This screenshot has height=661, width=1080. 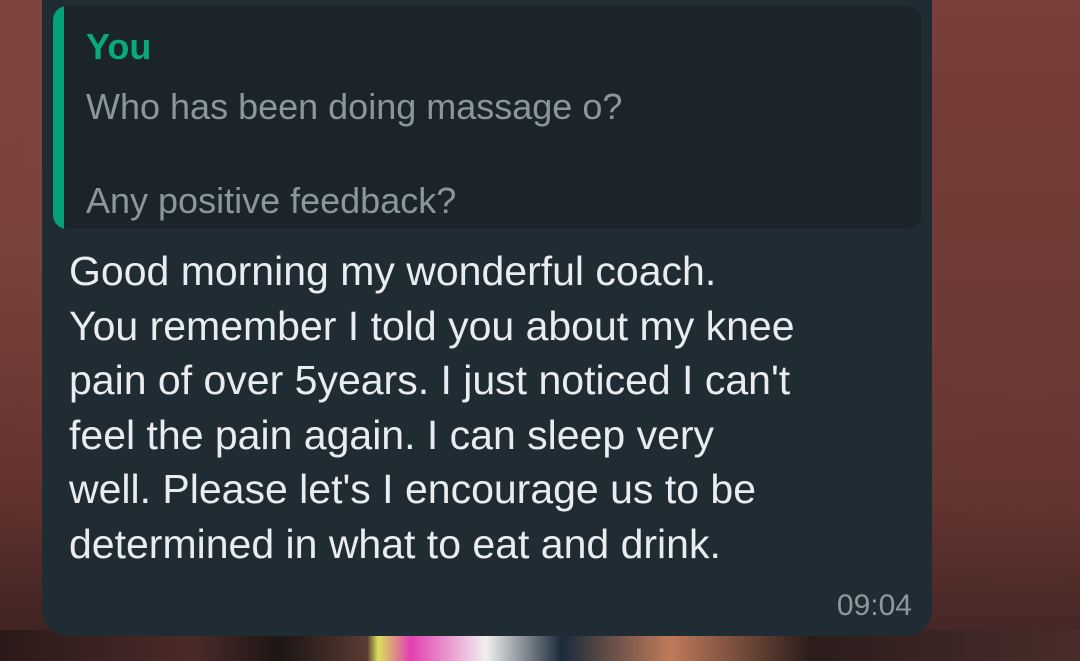 I want to click on message-timestamp: 09:04, so click(x=874, y=605).